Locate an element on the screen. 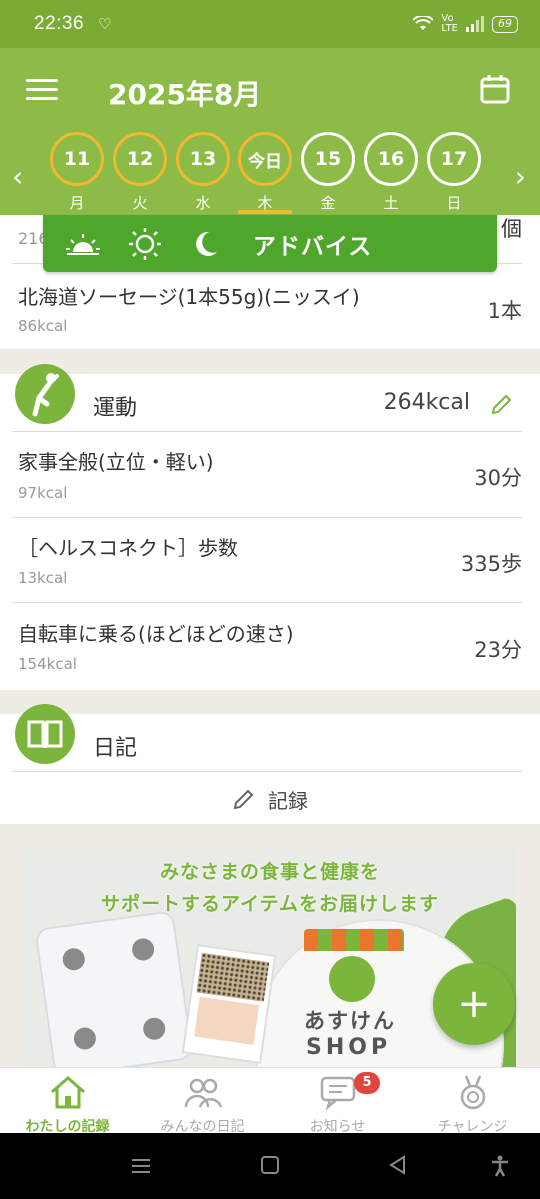 Image resolution: width=540 pixels, height=1199 pixels. home-button-icon is located at coordinates (270, 1165).